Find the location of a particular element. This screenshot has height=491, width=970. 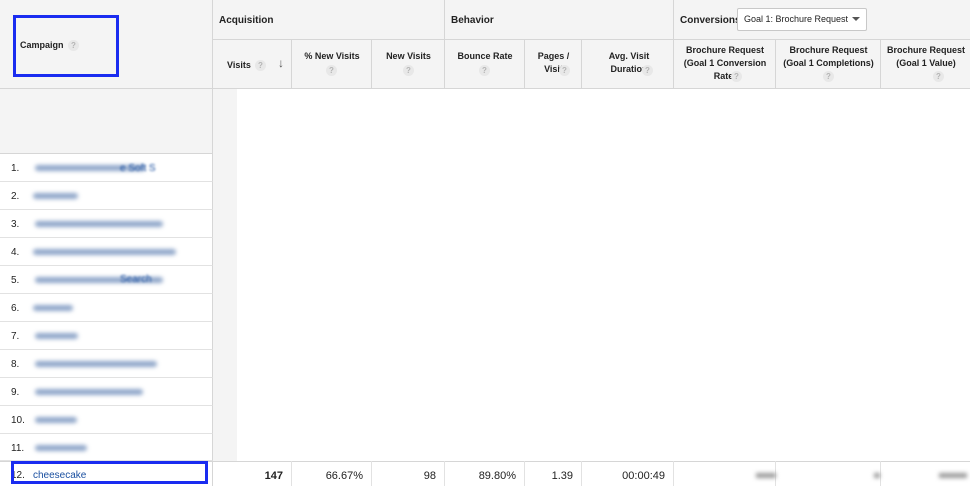

row-number: 5. is located at coordinates (15, 280).